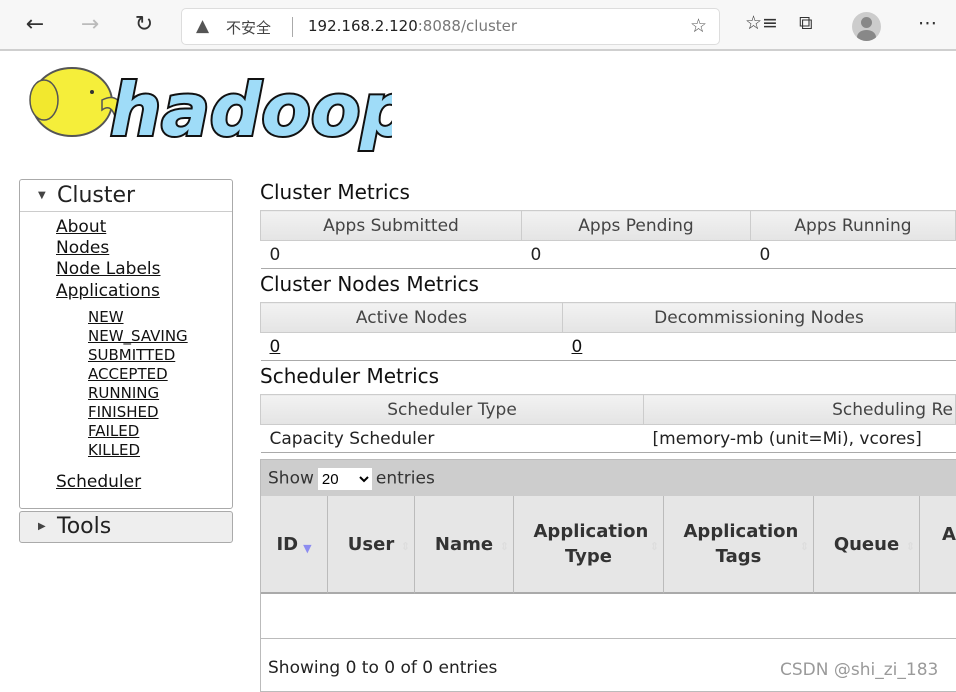 Image resolution: width=956 pixels, height=692 pixels. What do you see at coordinates (413, 26) in the screenshot?
I see `url-text: 192.168.2.120:8088/cluster` at bounding box center [413, 26].